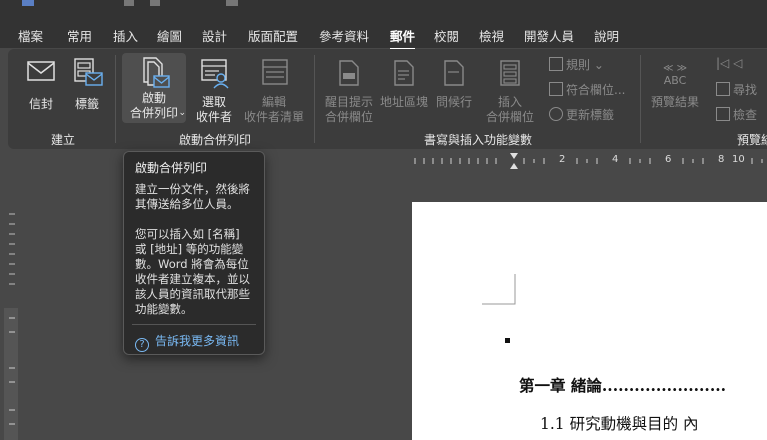  I want to click on labels-button: 標籤, so click(87, 85).